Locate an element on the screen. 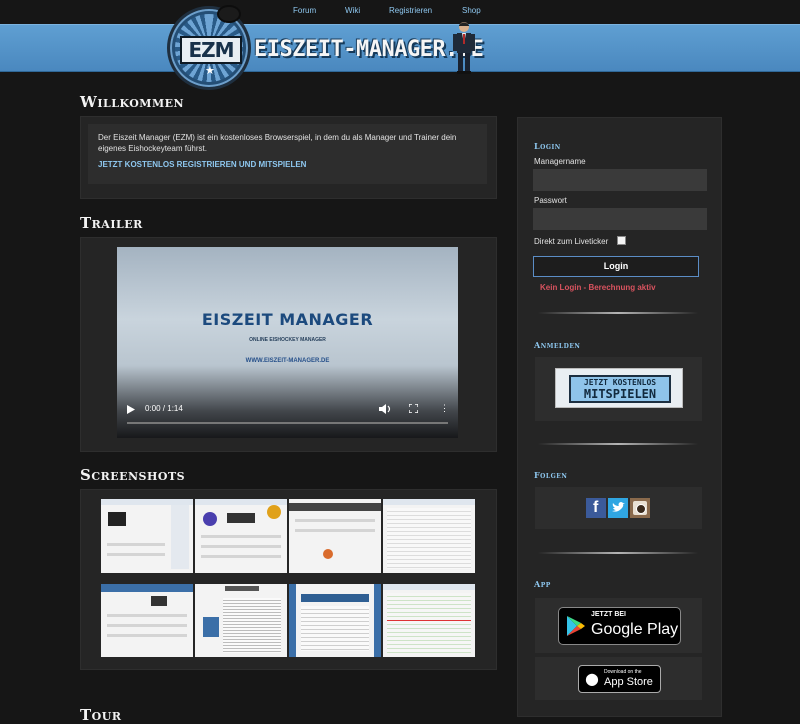  thumb-photo is located at coordinates (211, 627).